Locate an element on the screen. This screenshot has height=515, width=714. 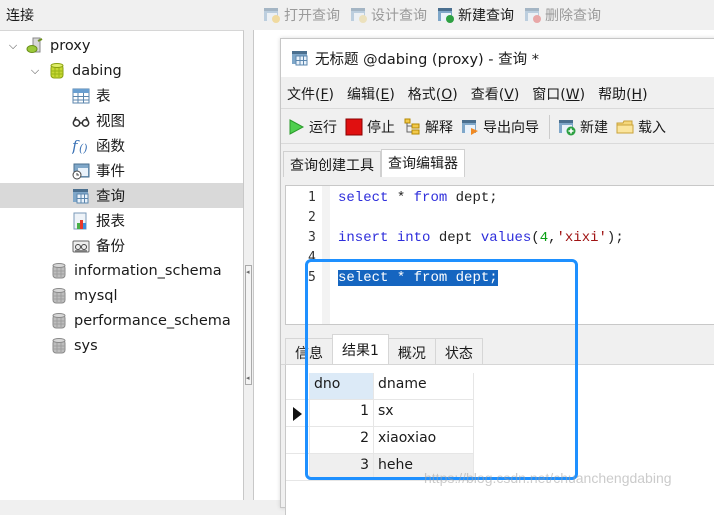
object-toolbar-label: 打开查询 is located at coordinates (312, 16).